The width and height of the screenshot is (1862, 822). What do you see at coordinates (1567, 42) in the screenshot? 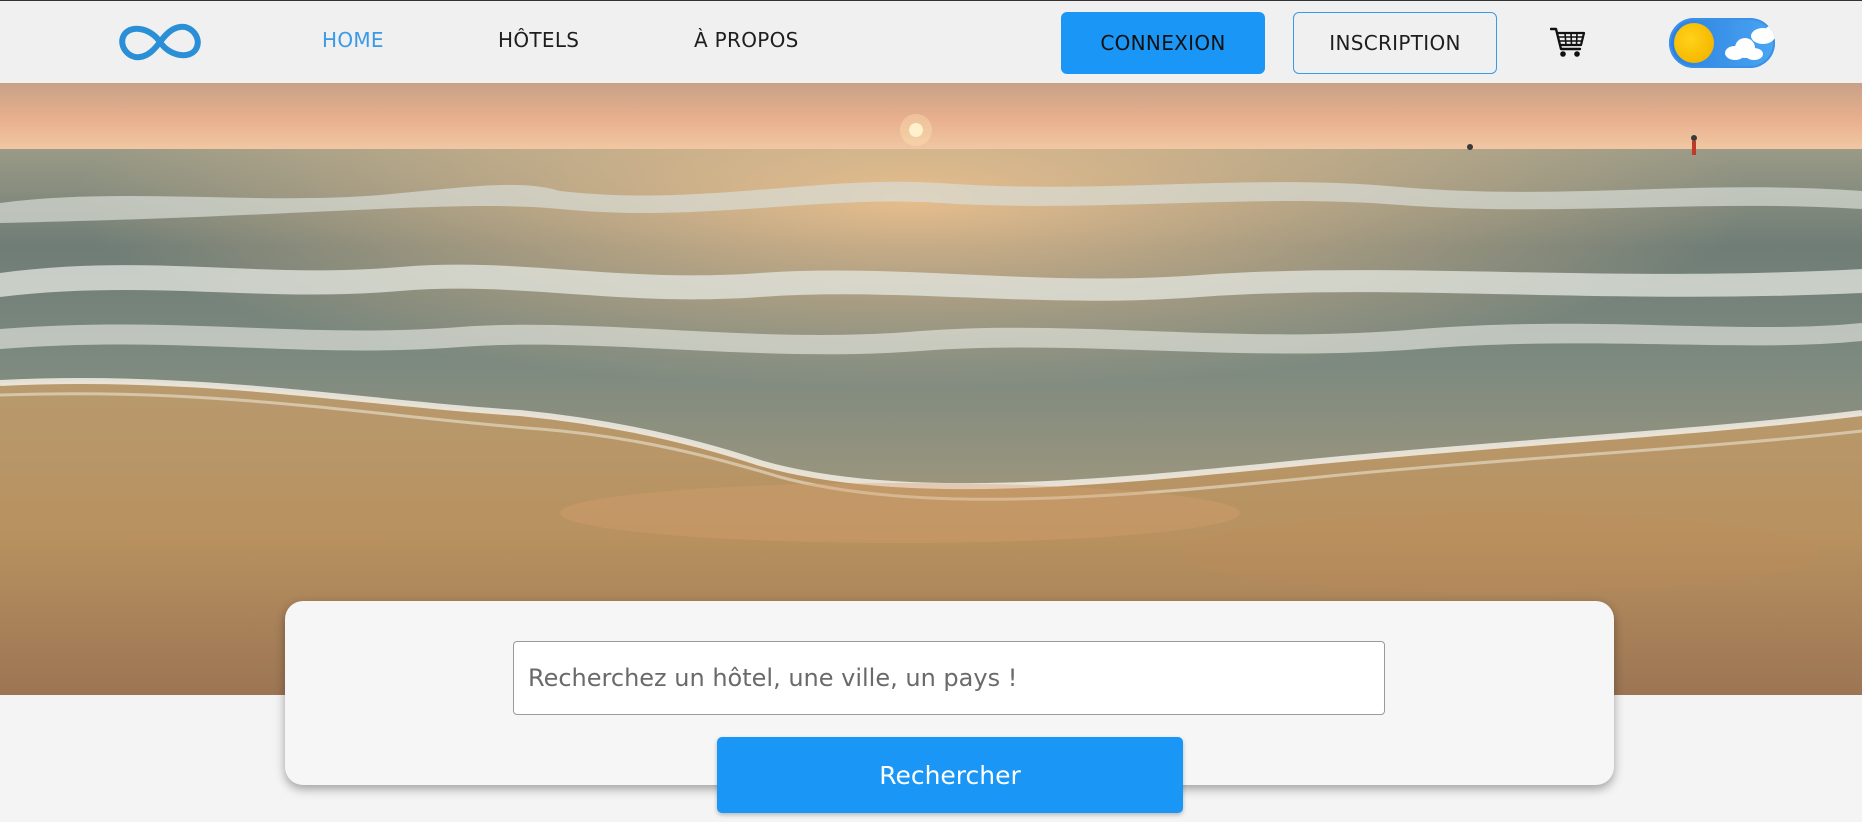
I see `shopping-cart-icon` at bounding box center [1567, 42].